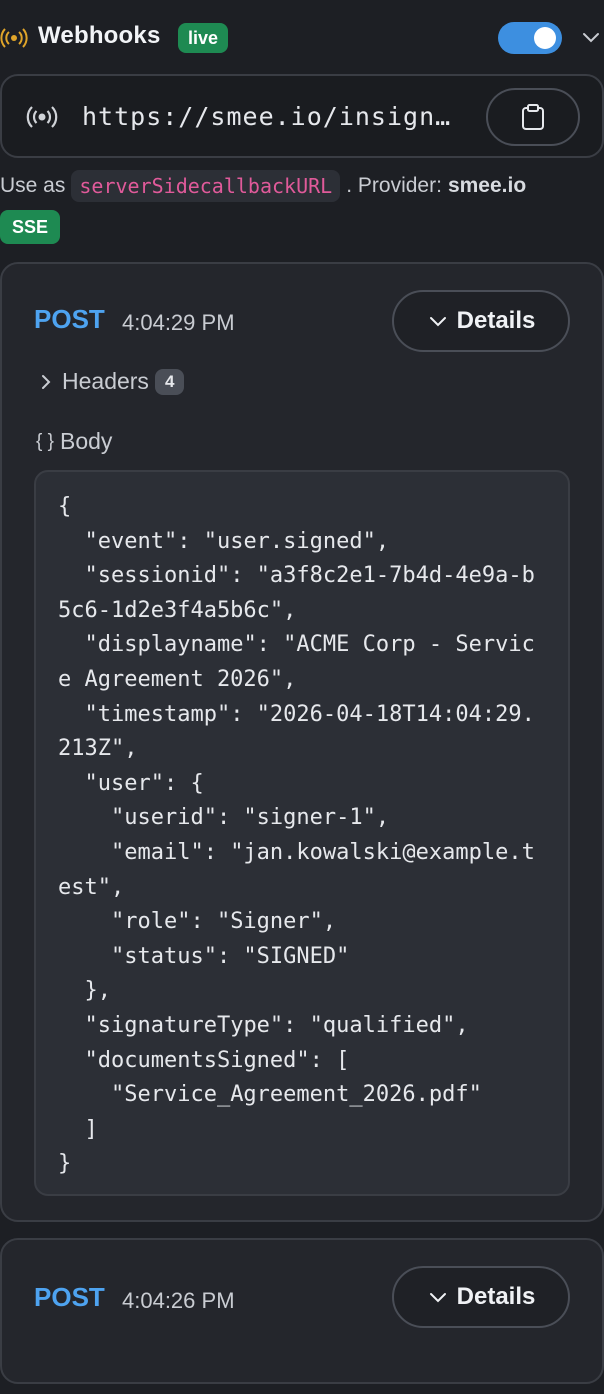 The height and width of the screenshot is (1394, 604). I want to click on braces-icon: { }, so click(45, 441).